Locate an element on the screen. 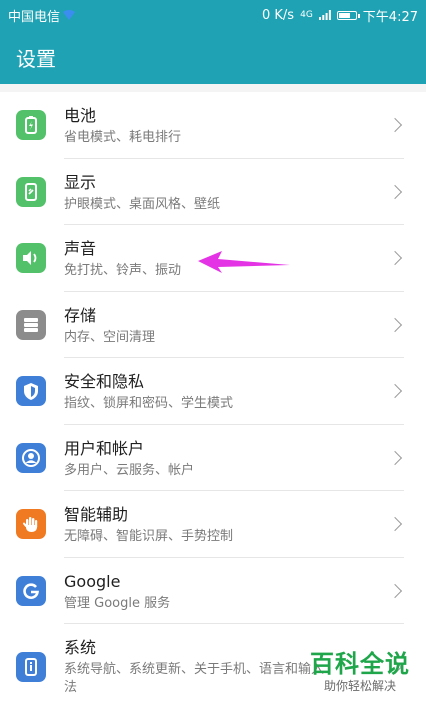 The width and height of the screenshot is (426, 712). settings-item-subtitle: 内存、空间清理 is located at coordinates (110, 337).